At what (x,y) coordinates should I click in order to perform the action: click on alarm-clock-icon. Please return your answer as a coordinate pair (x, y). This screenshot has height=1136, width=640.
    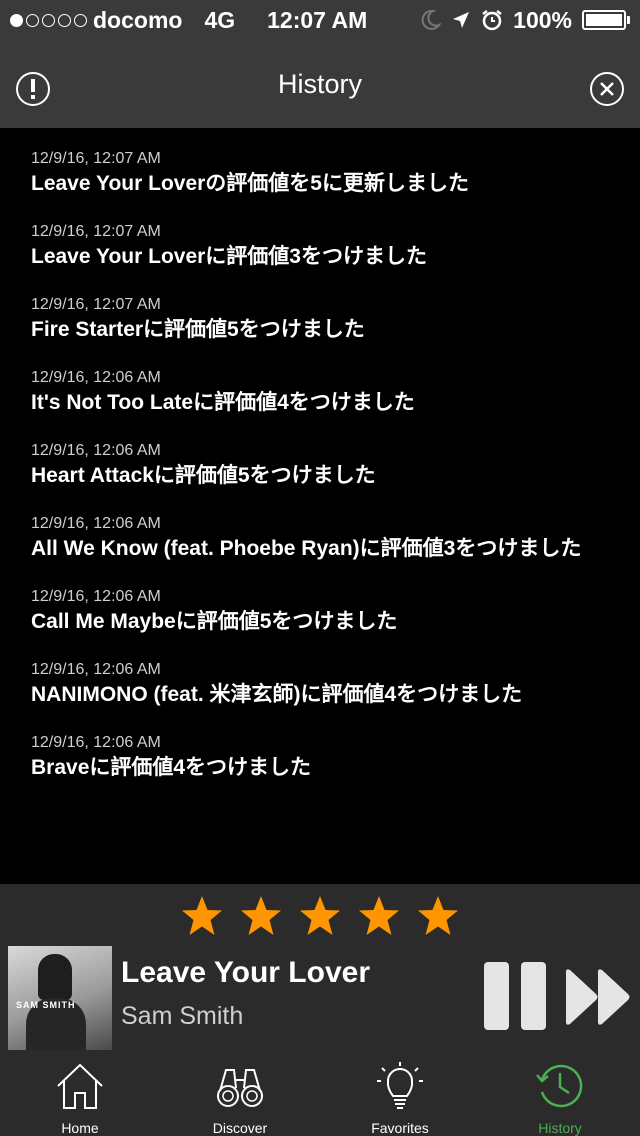
    Looking at the image, I should click on (492, 20).